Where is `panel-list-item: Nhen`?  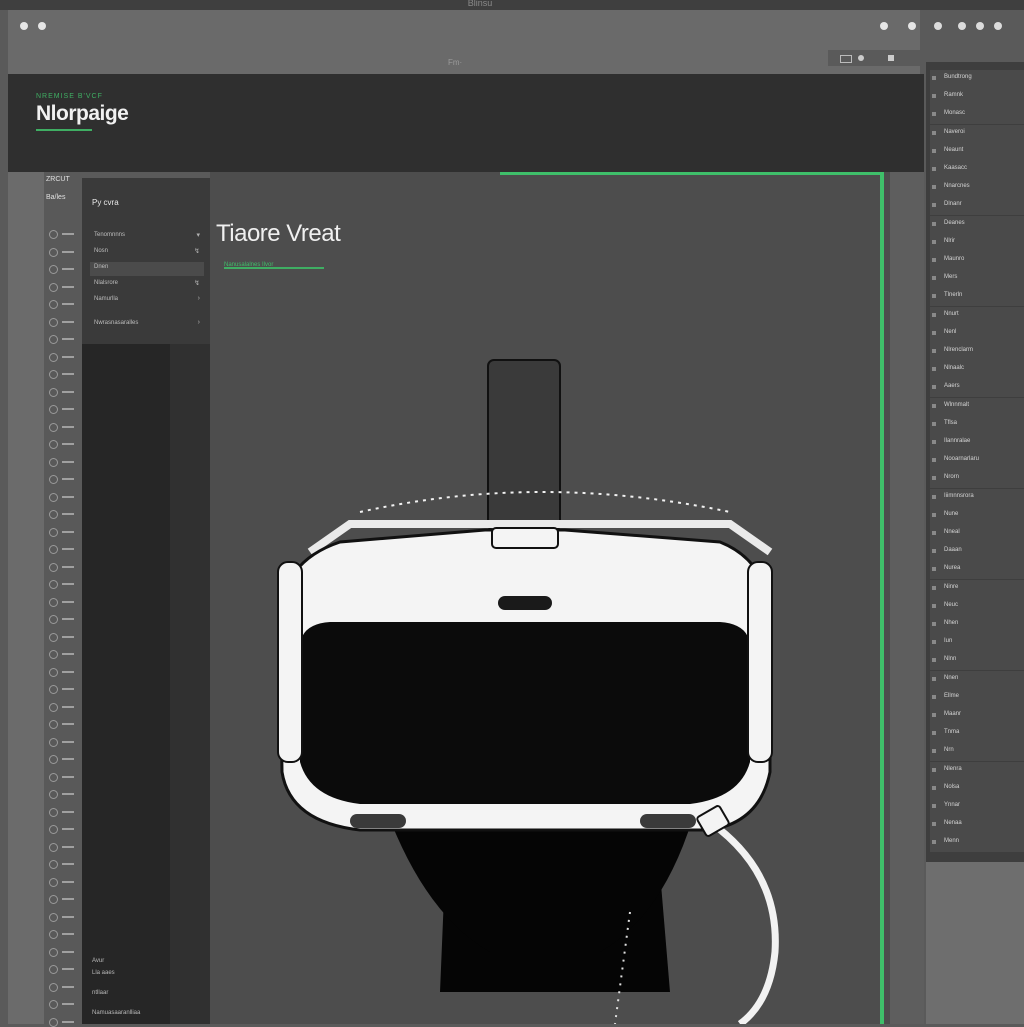 panel-list-item: Nhen is located at coordinates (977, 625).